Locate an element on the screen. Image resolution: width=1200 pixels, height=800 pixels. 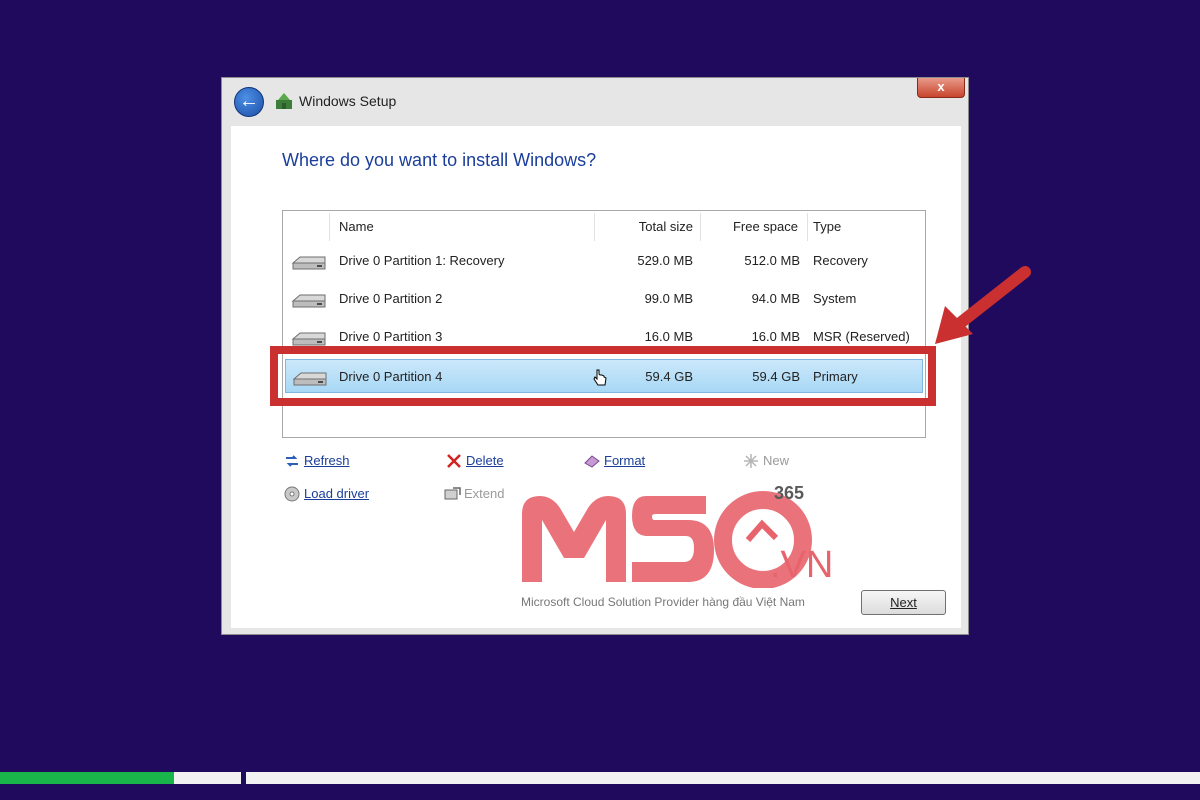
refresh-link: Refresh is located at coordinates (316, 461).